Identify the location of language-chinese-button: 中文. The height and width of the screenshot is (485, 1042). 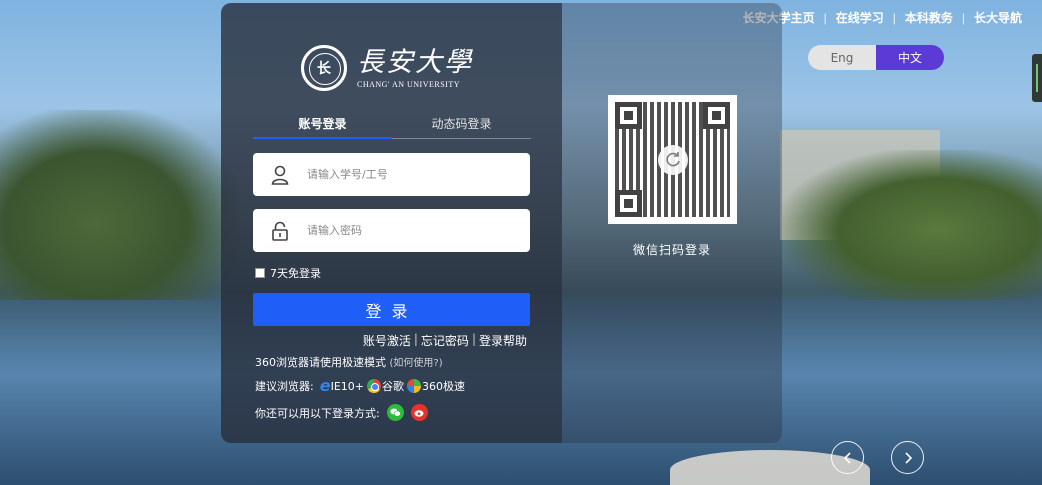
(910, 57).